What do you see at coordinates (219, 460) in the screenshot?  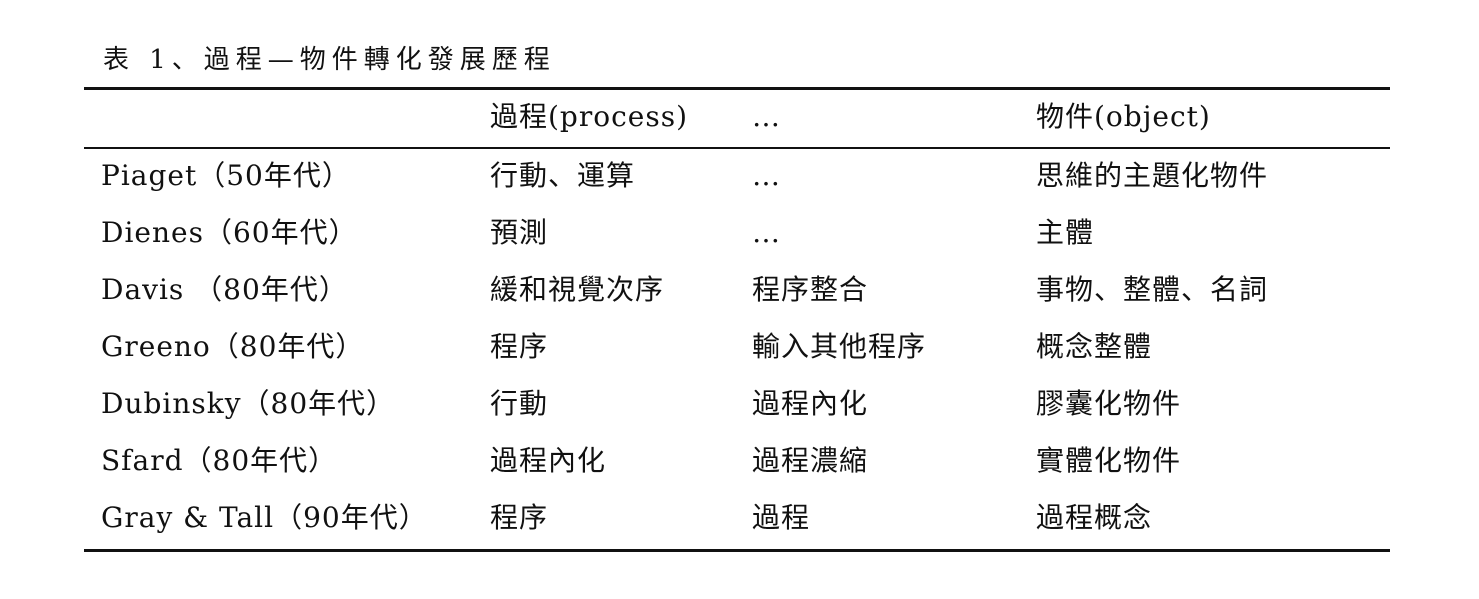 I see `cell-scholar: Sfard（80年代）` at bounding box center [219, 460].